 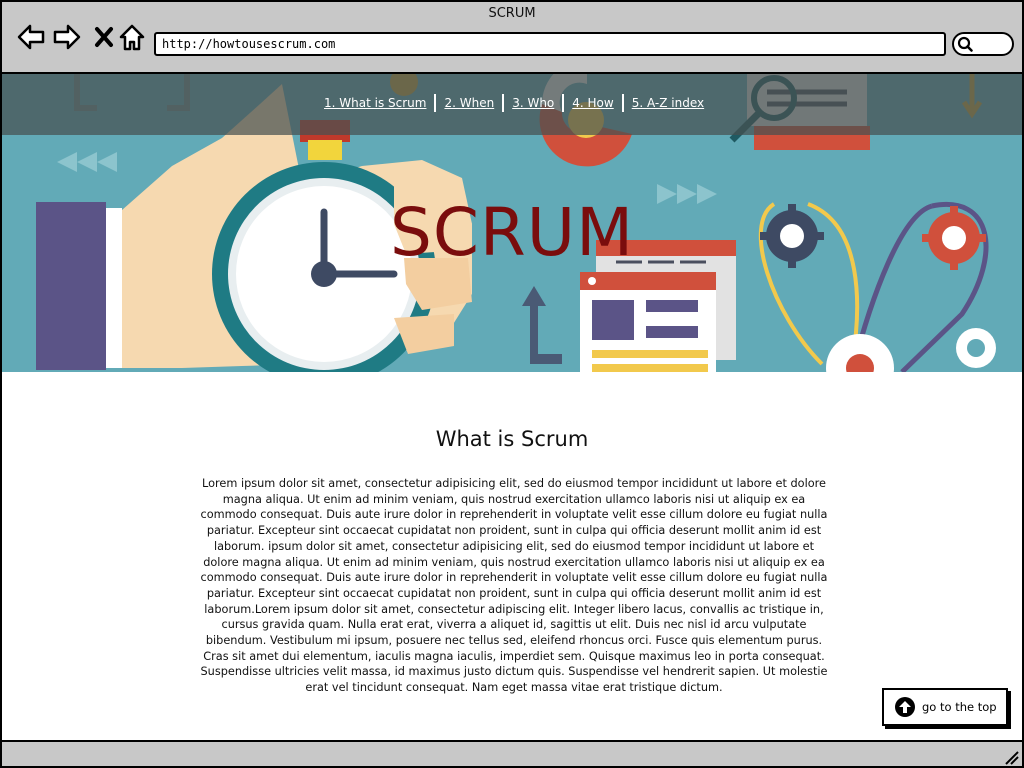 I want to click on hero-title: SCRUM, so click(x=512, y=232).